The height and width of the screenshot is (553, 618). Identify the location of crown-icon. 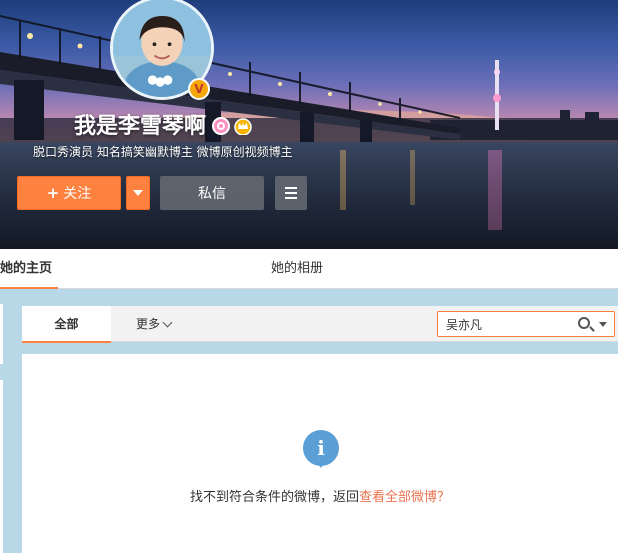
(243, 126).